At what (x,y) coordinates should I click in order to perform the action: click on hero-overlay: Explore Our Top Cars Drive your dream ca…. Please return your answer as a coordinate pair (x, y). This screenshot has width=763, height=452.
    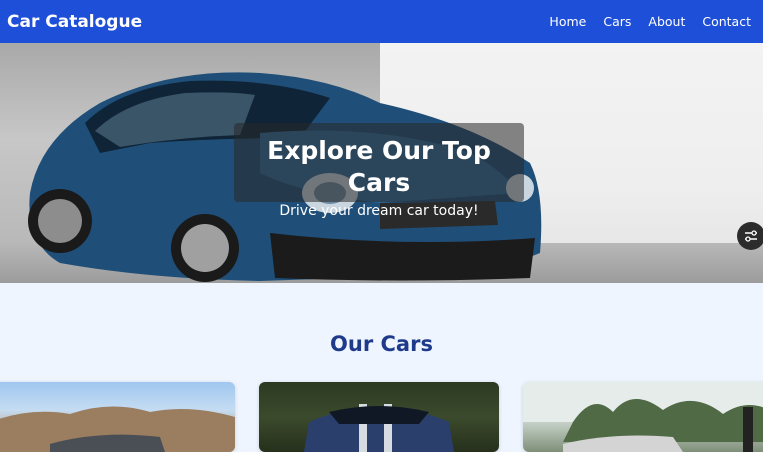
    Looking at the image, I should click on (379, 171).